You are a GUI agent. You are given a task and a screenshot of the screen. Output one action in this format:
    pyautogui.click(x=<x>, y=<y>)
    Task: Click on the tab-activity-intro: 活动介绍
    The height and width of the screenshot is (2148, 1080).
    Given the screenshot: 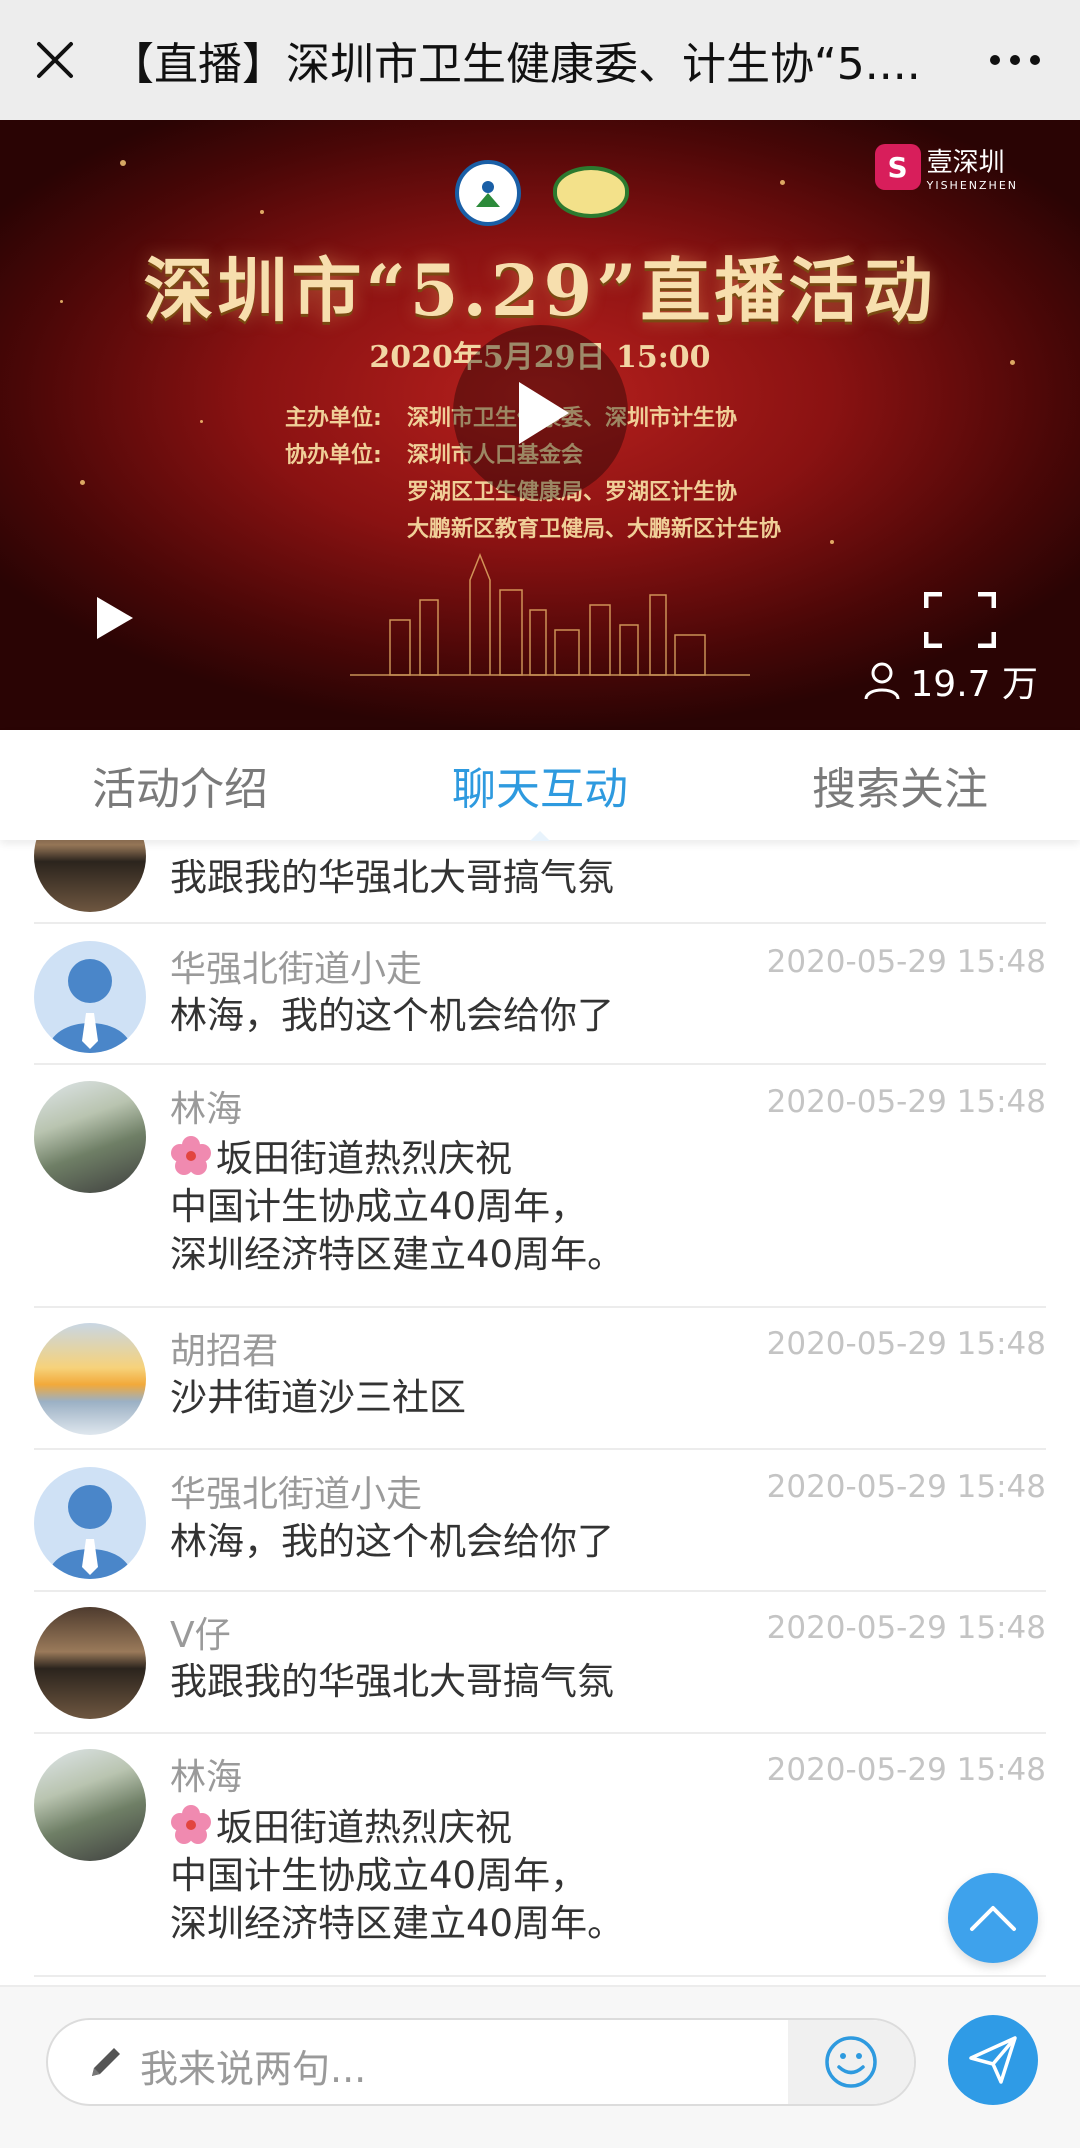 What is the action you would take?
    pyautogui.click(x=180, y=785)
    